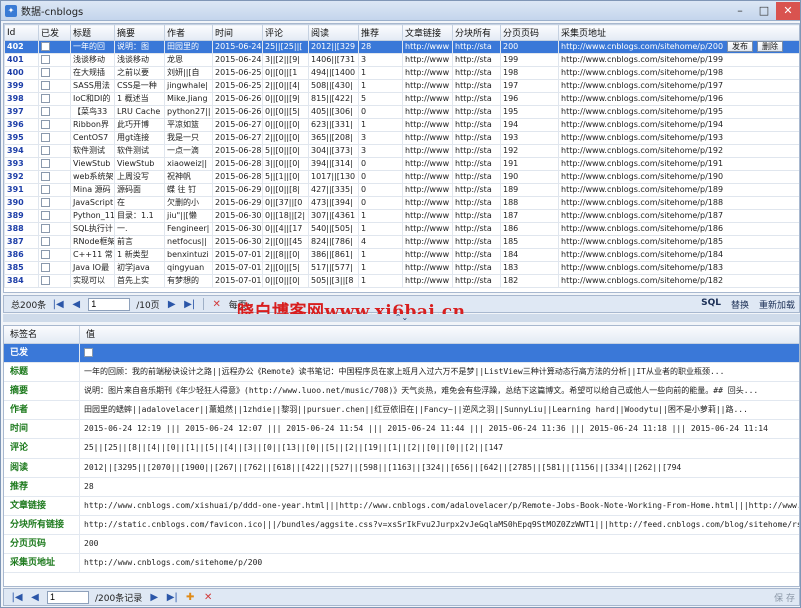 The width and height of the screenshot is (801, 608). What do you see at coordinates (777, 304) in the screenshot?
I see `reload-button: 重新加载` at bounding box center [777, 304].